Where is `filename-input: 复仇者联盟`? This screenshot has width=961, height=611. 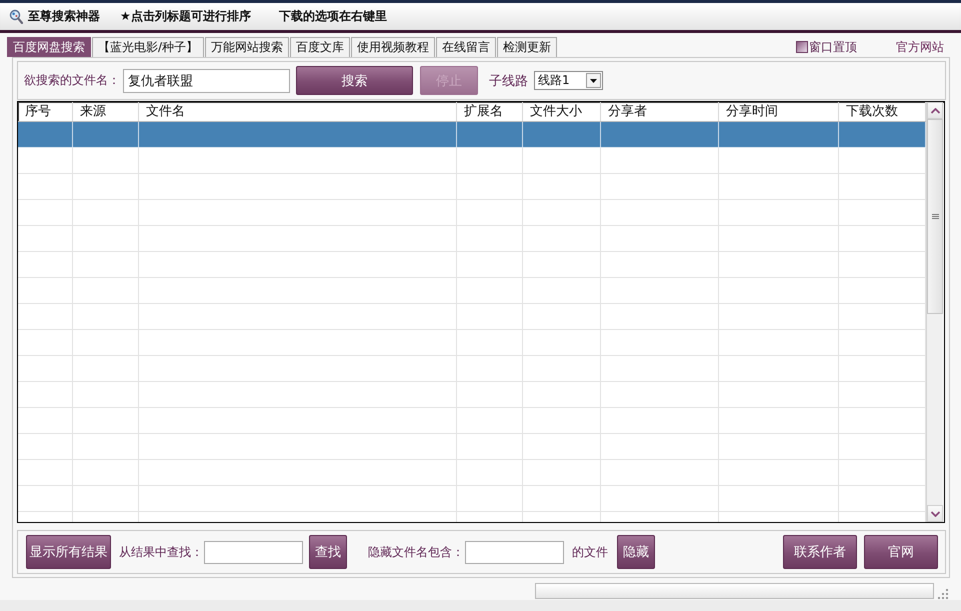 filename-input: 复仇者联盟 is located at coordinates (206, 80).